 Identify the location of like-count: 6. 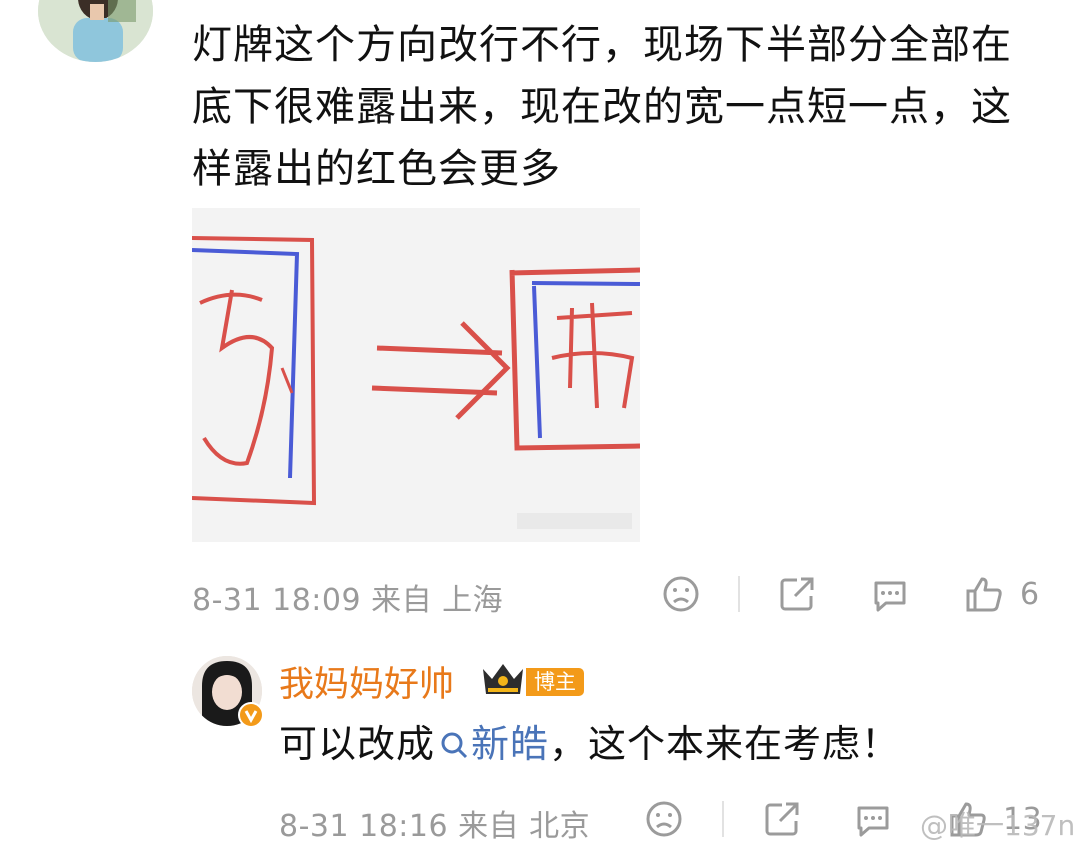
(1030, 594).